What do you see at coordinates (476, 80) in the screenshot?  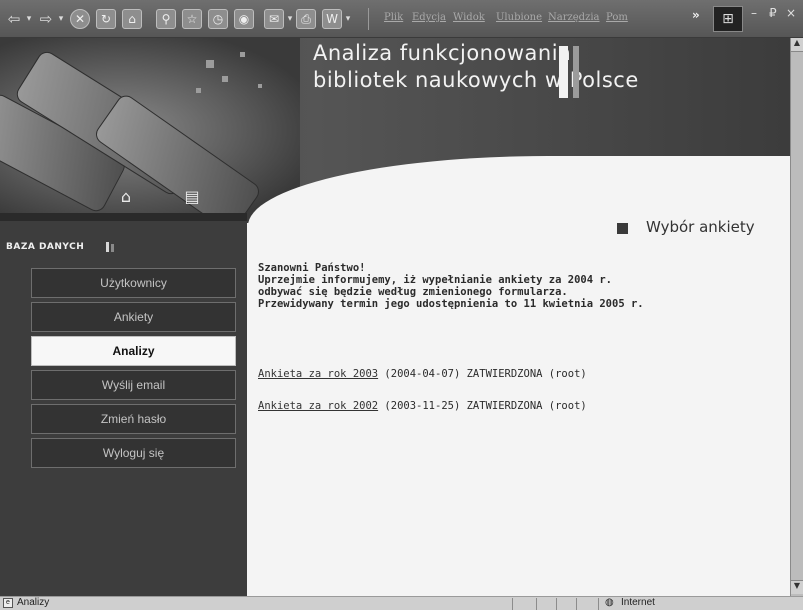 I see `site-title-line2: bibliotek naukowych w Polsce` at bounding box center [476, 80].